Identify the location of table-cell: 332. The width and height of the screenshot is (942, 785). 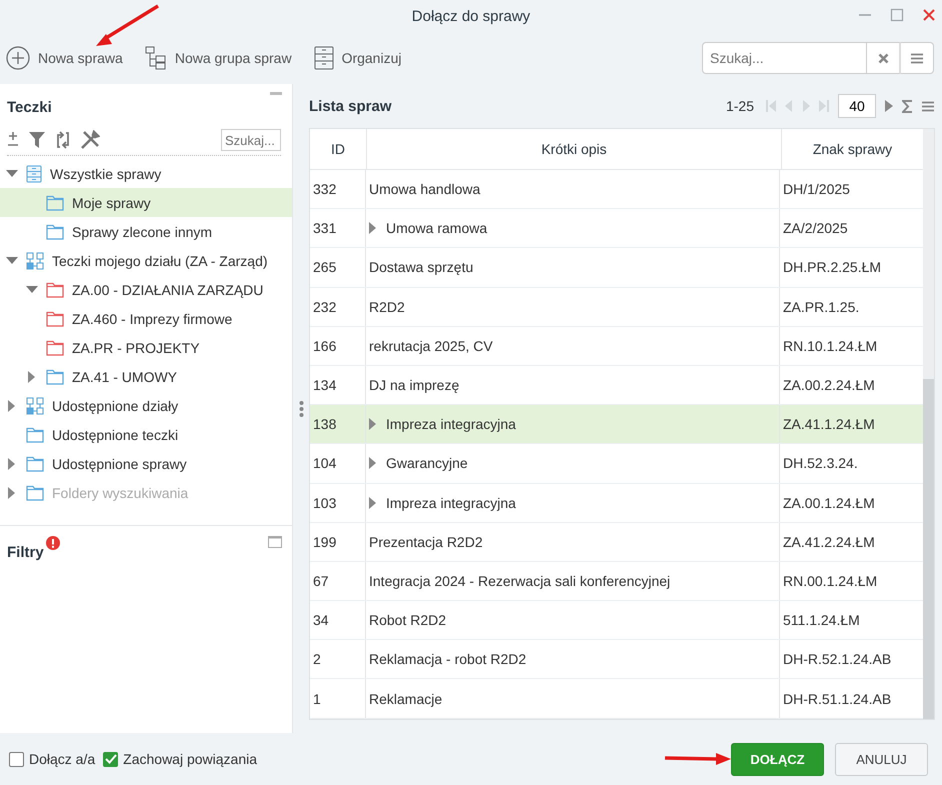
(338, 189).